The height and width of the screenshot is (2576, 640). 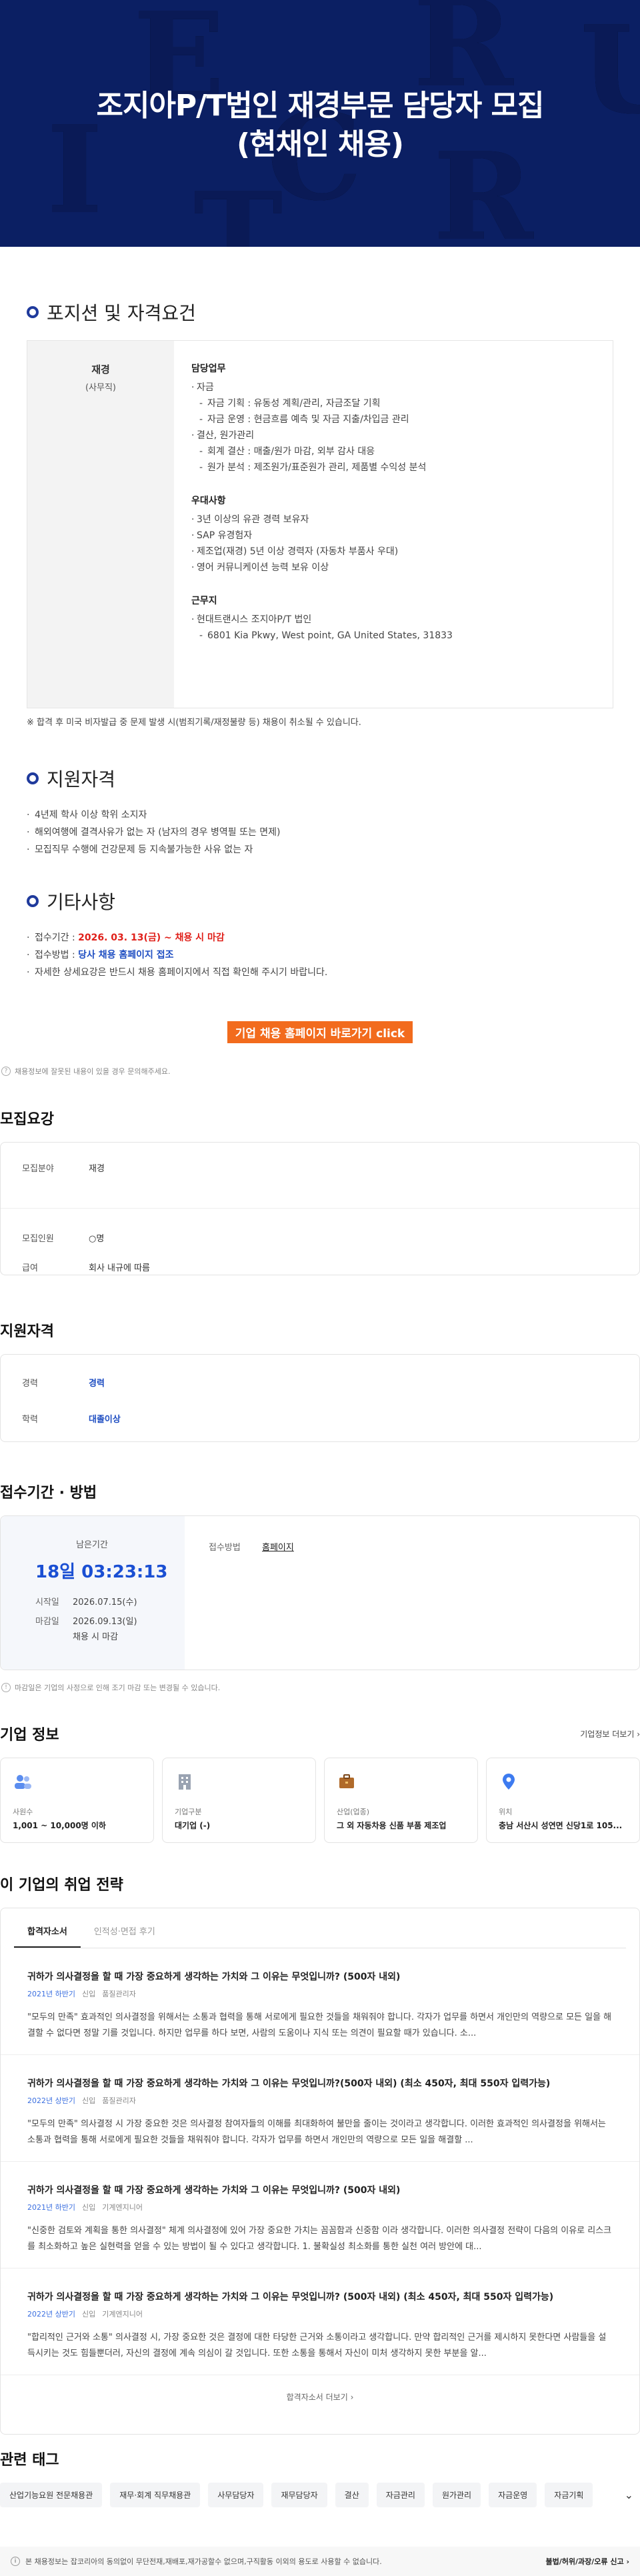 I want to click on row-value: 회사 내규에 따름, so click(x=119, y=1268).